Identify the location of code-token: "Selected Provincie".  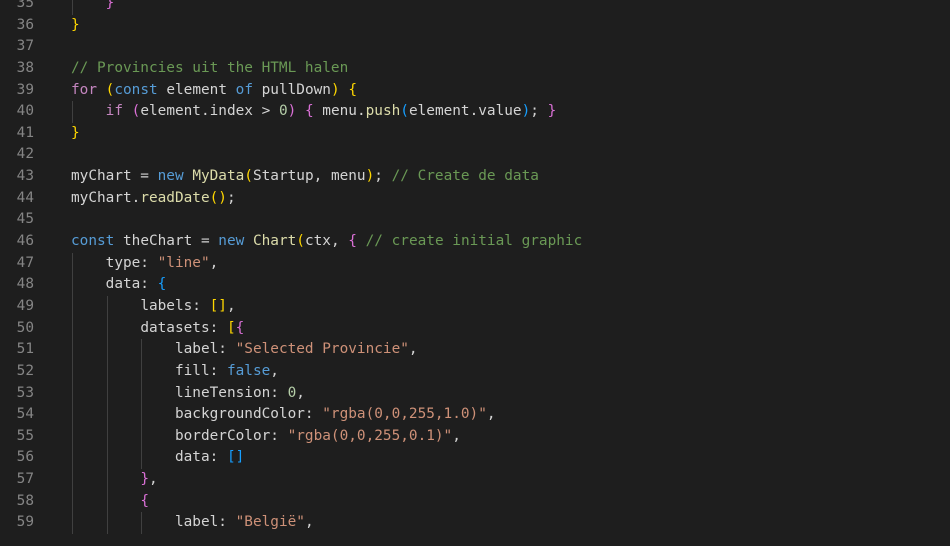
(322, 349).